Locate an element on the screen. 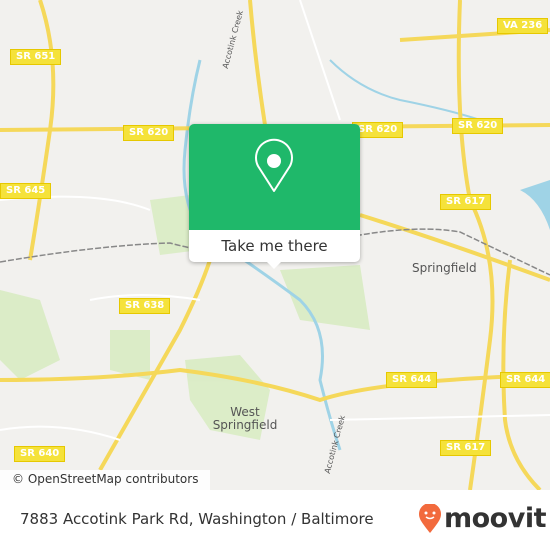 The width and height of the screenshot is (550, 550). map-pin-icon is located at coordinates (274, 165).